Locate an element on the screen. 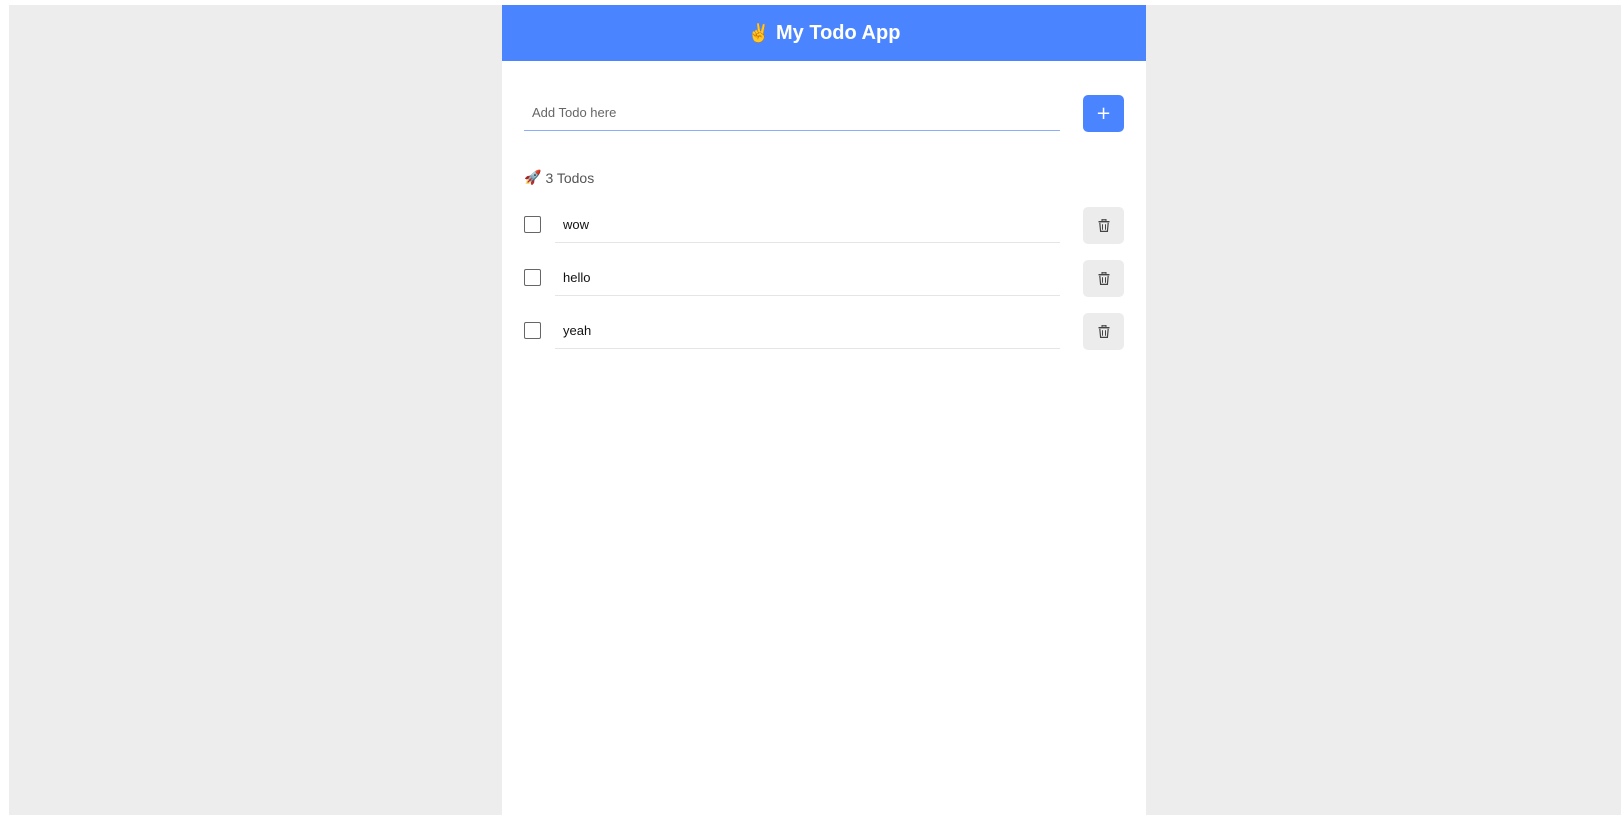 Image resolution: width=1621 pixels, height=815 pixels. victory-hand-icon: ✌️ is located at coordinates (758, 32).